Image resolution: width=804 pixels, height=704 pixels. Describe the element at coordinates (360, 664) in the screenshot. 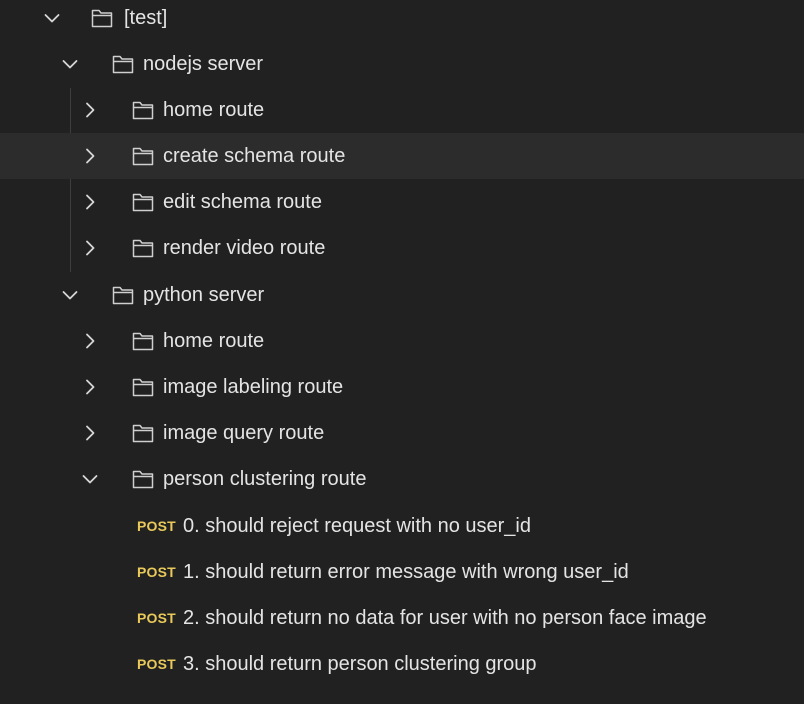

I see `request-label: 3. should return person clustering group` at that location.